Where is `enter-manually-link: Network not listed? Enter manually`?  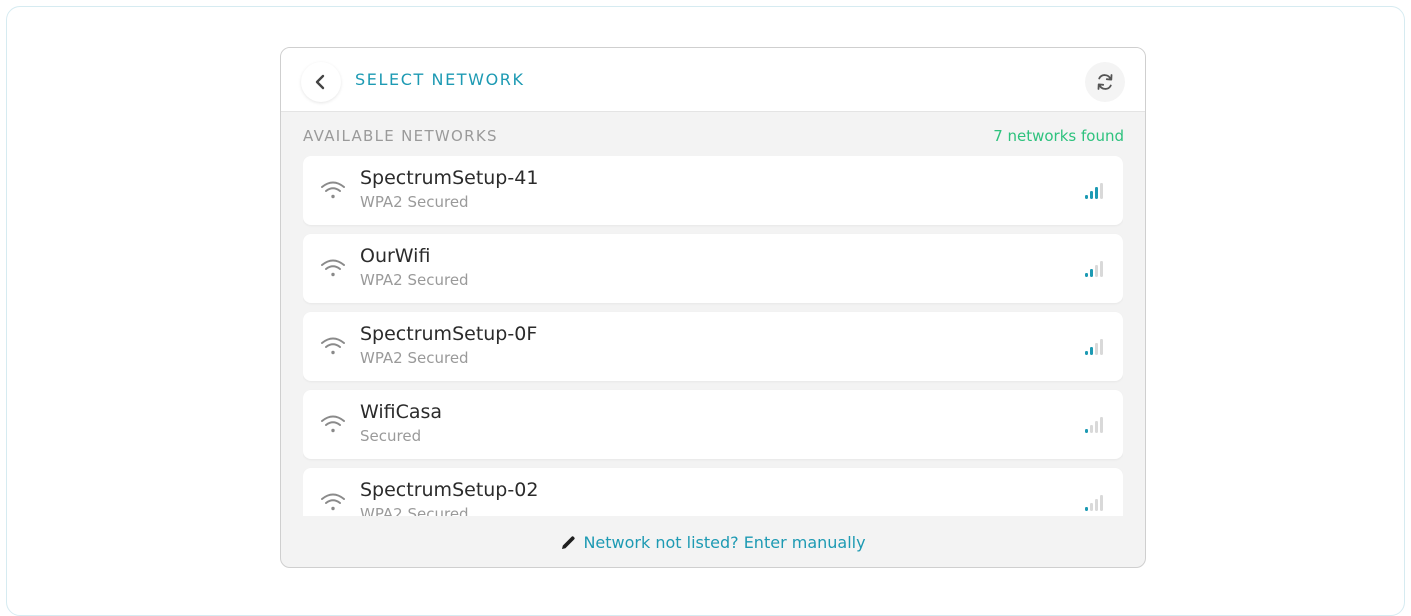
enter-manually-link: Network not listed? Enter manually is located at coordinates (713, 542).